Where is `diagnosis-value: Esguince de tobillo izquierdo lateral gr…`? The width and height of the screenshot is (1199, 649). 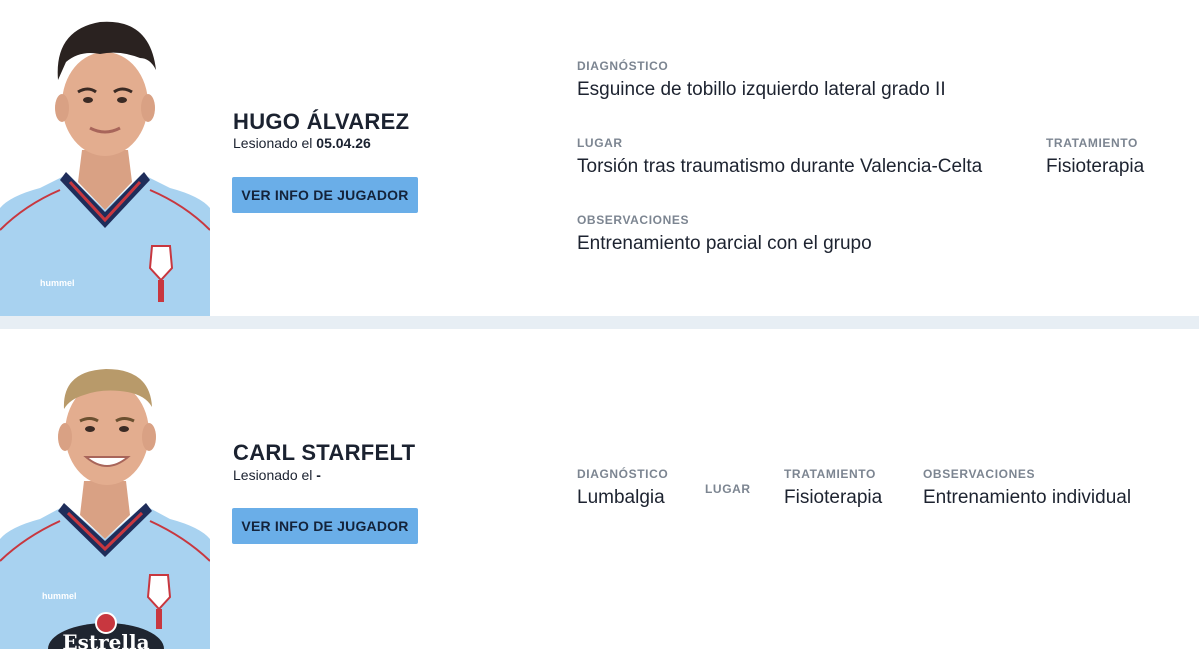
diagnosis-value: Esguince de tobillo izquierdo lateral gr… is located at coordinates (761, 89).